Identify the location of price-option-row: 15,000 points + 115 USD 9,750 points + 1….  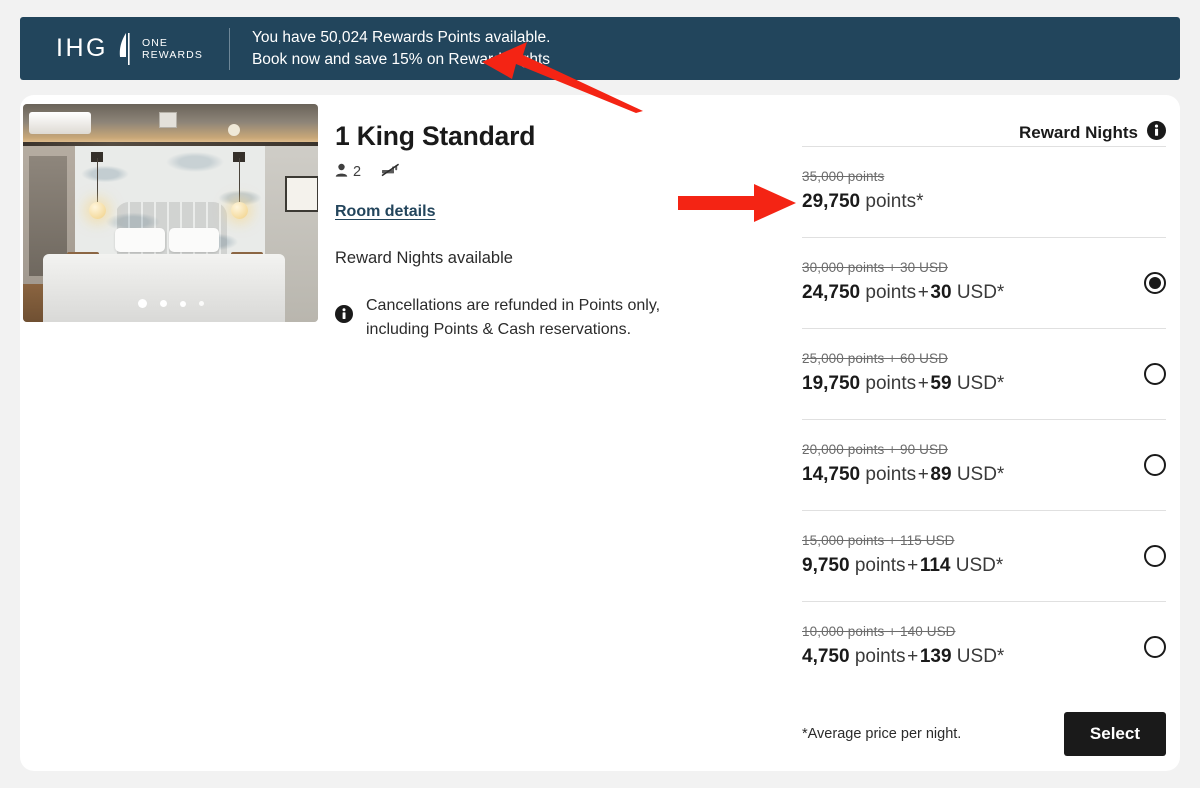
(984, 555).